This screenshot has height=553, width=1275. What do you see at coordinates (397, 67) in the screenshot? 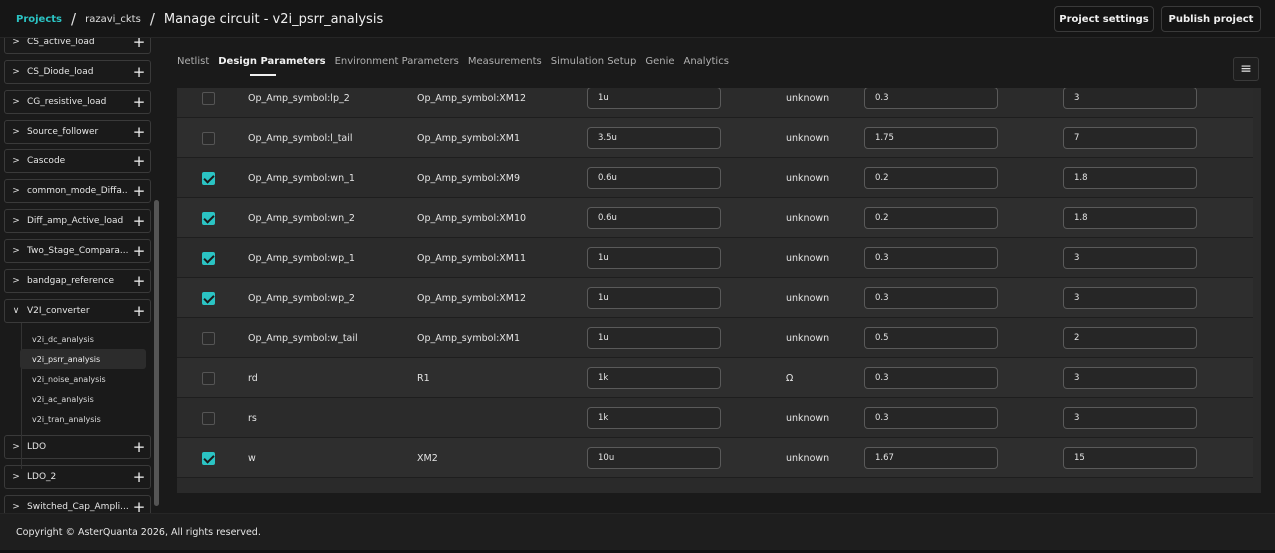
I see `tab-environment-parameters: Environment Parameters` at bounding box center [397, 67].